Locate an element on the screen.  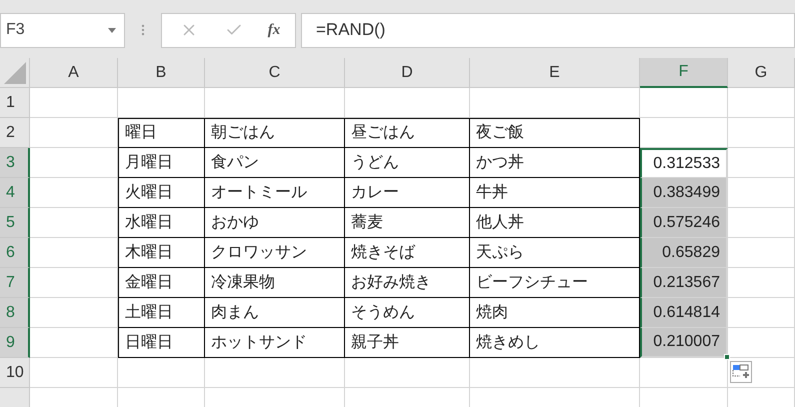
column-header: E is located at coordinates (555, 73).